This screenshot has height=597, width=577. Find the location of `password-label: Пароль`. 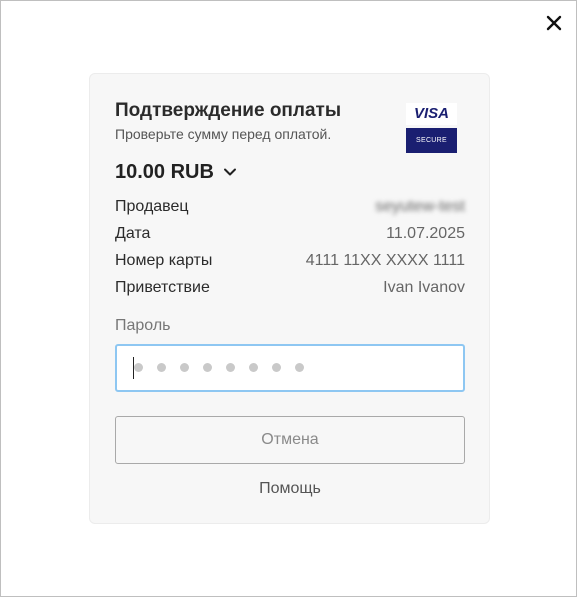

password-label: Пароль is located at coordinates (143, 325).